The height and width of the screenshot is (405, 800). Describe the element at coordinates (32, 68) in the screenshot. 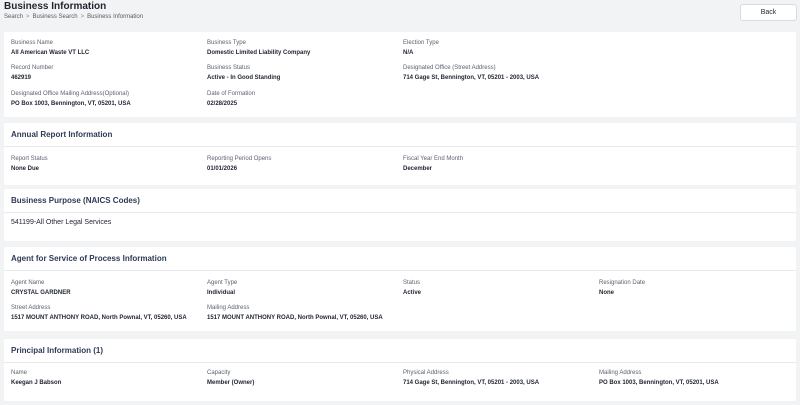

I see `field-label: Record Number` at that location.